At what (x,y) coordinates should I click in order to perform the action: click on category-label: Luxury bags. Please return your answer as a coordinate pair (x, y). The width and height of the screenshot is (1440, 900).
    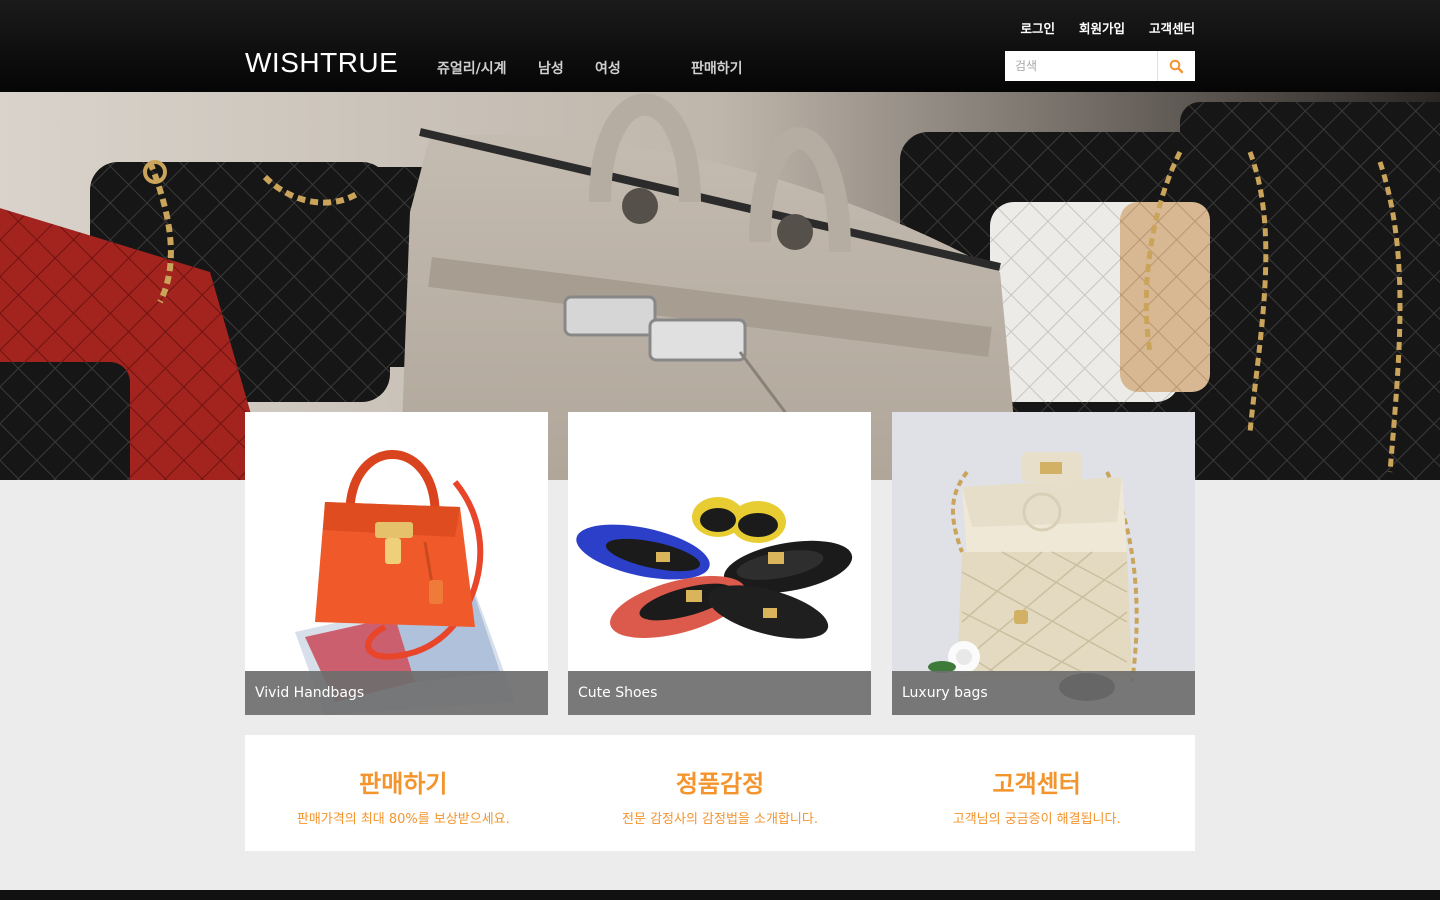
    Looking at the image, I should click on (1043, 693).